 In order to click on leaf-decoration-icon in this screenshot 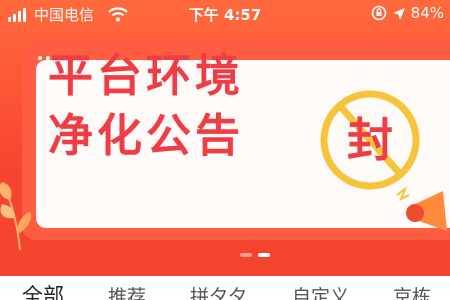, I will do `click(16, 216)`.